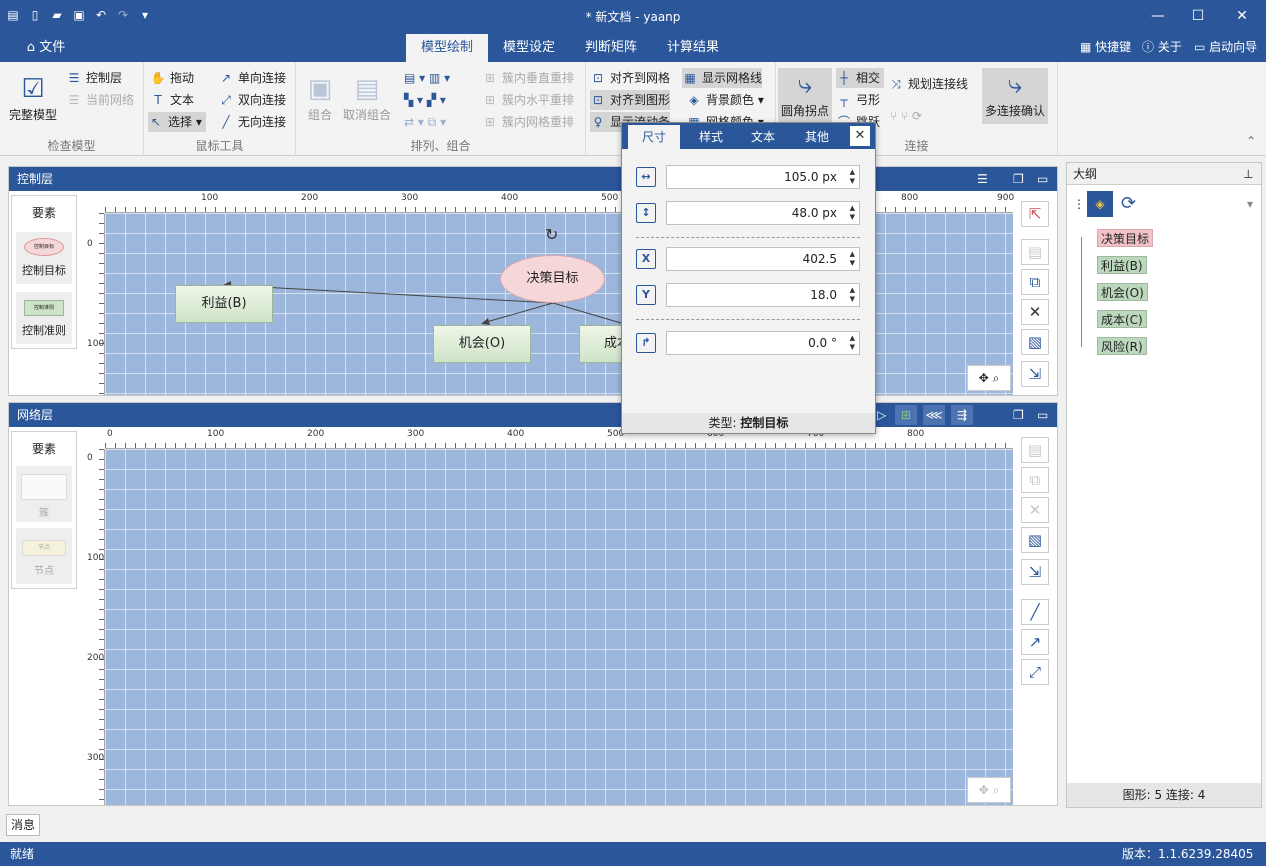 Image resolution: width=1266 pixels, height=866 pixels. Describe the element at coordinates (1105, 46) in the screenshot. I see `shortcuts-button: ▦ 快捷键` at that location.